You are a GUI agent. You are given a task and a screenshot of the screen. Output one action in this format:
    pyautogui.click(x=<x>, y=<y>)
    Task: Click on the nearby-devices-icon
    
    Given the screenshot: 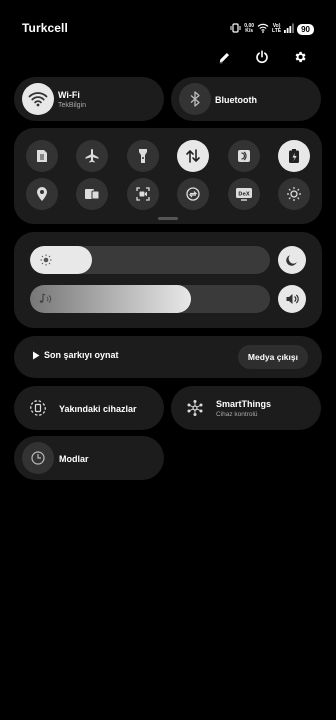 What is the action you would take?
    pyautogui.click(x=38, y=408)
    